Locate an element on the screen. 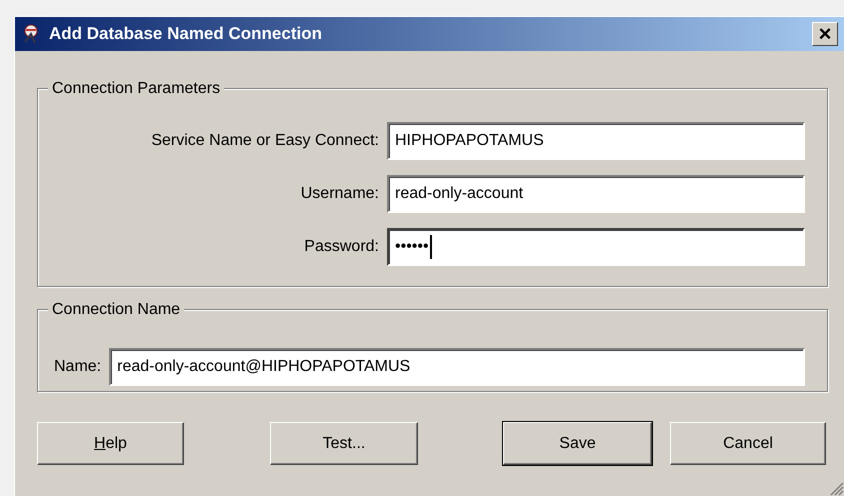  text-field: HIPHOPAPOTAMUS is located at coordinates (596, 141).